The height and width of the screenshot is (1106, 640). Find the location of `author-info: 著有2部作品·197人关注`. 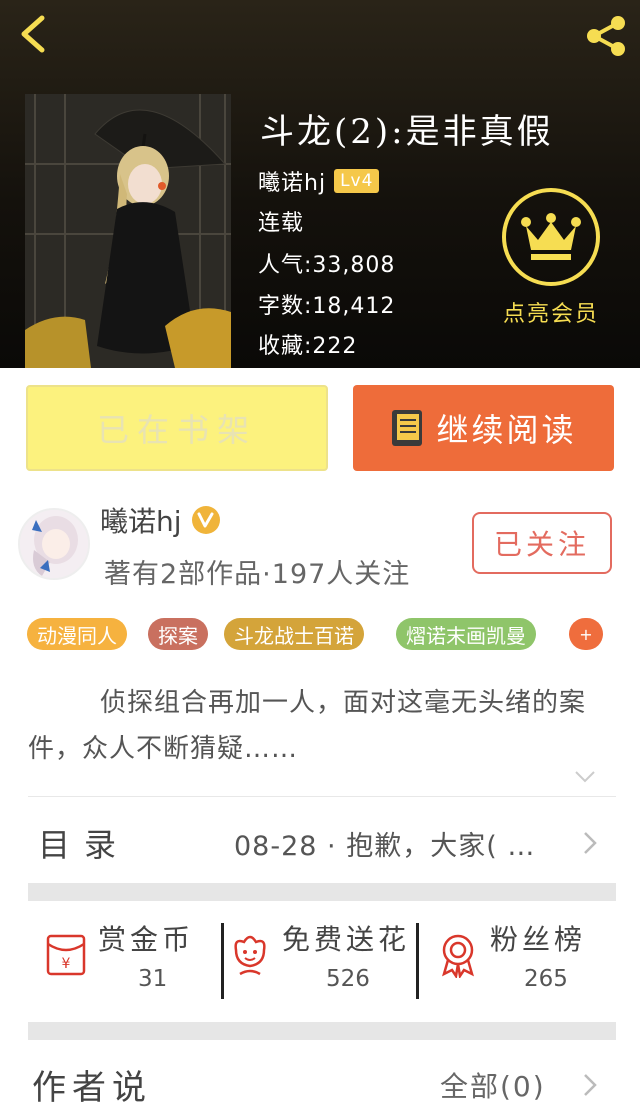

author-info: 著有2部作品·197人关注 is located at coordinates (257, 574).